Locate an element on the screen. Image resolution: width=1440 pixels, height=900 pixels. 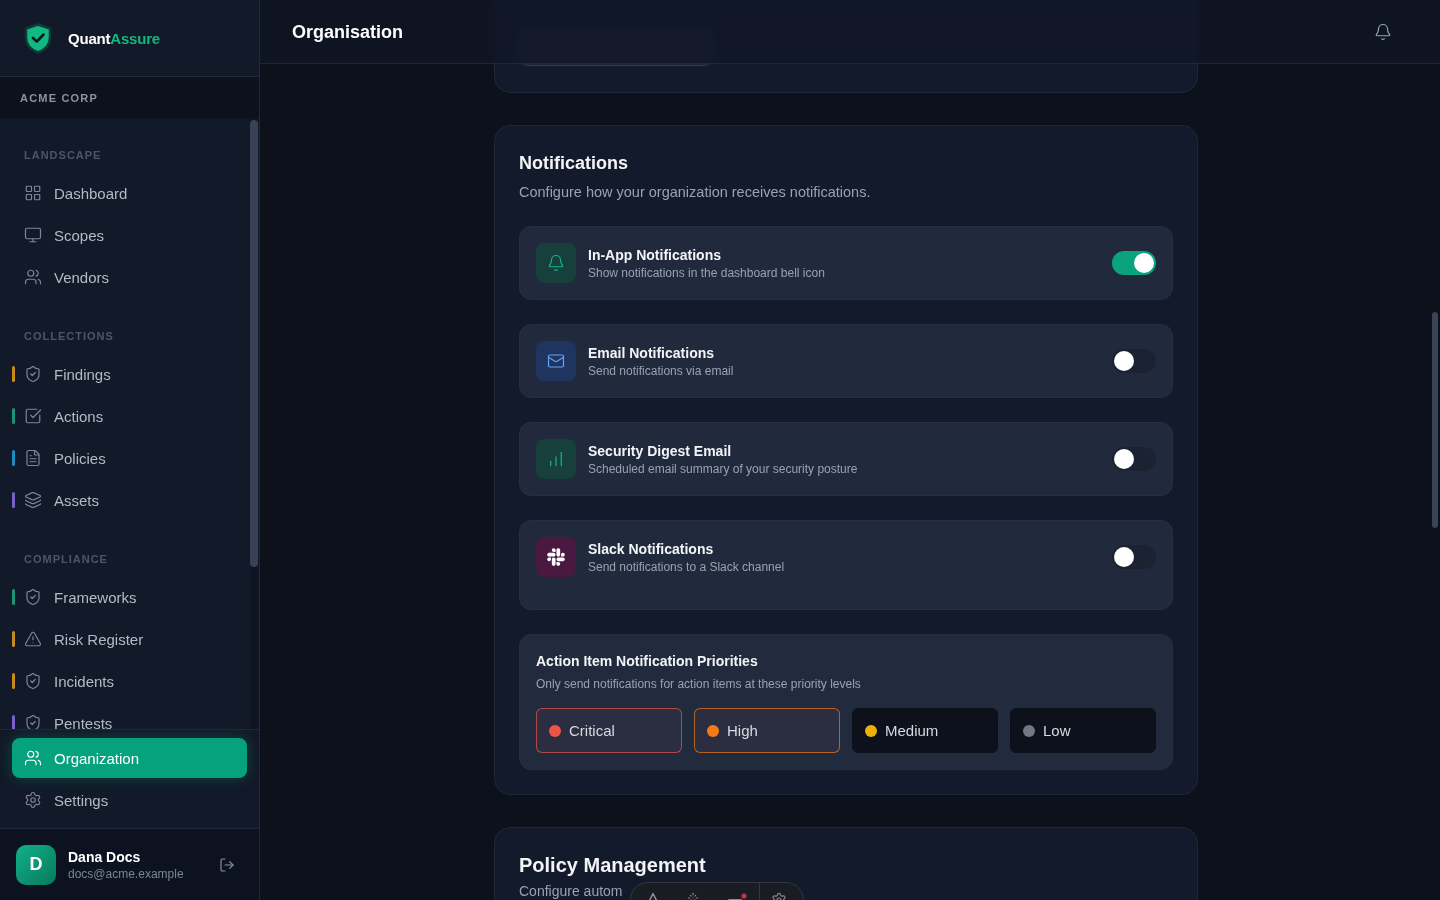
nav-item: Vendors is located at coordinates (125, 277).